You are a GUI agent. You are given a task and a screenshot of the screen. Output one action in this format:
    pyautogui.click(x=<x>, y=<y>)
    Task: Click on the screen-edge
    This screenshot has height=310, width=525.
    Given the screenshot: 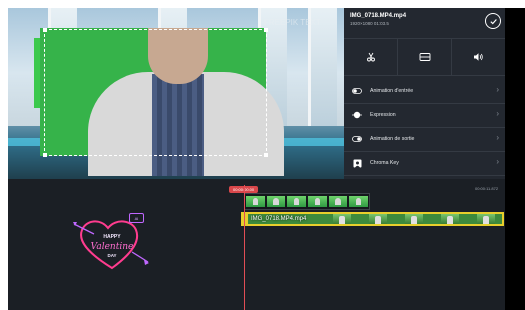 What is the action you would take?
    pyautogui.click(x=515, y=159)
    